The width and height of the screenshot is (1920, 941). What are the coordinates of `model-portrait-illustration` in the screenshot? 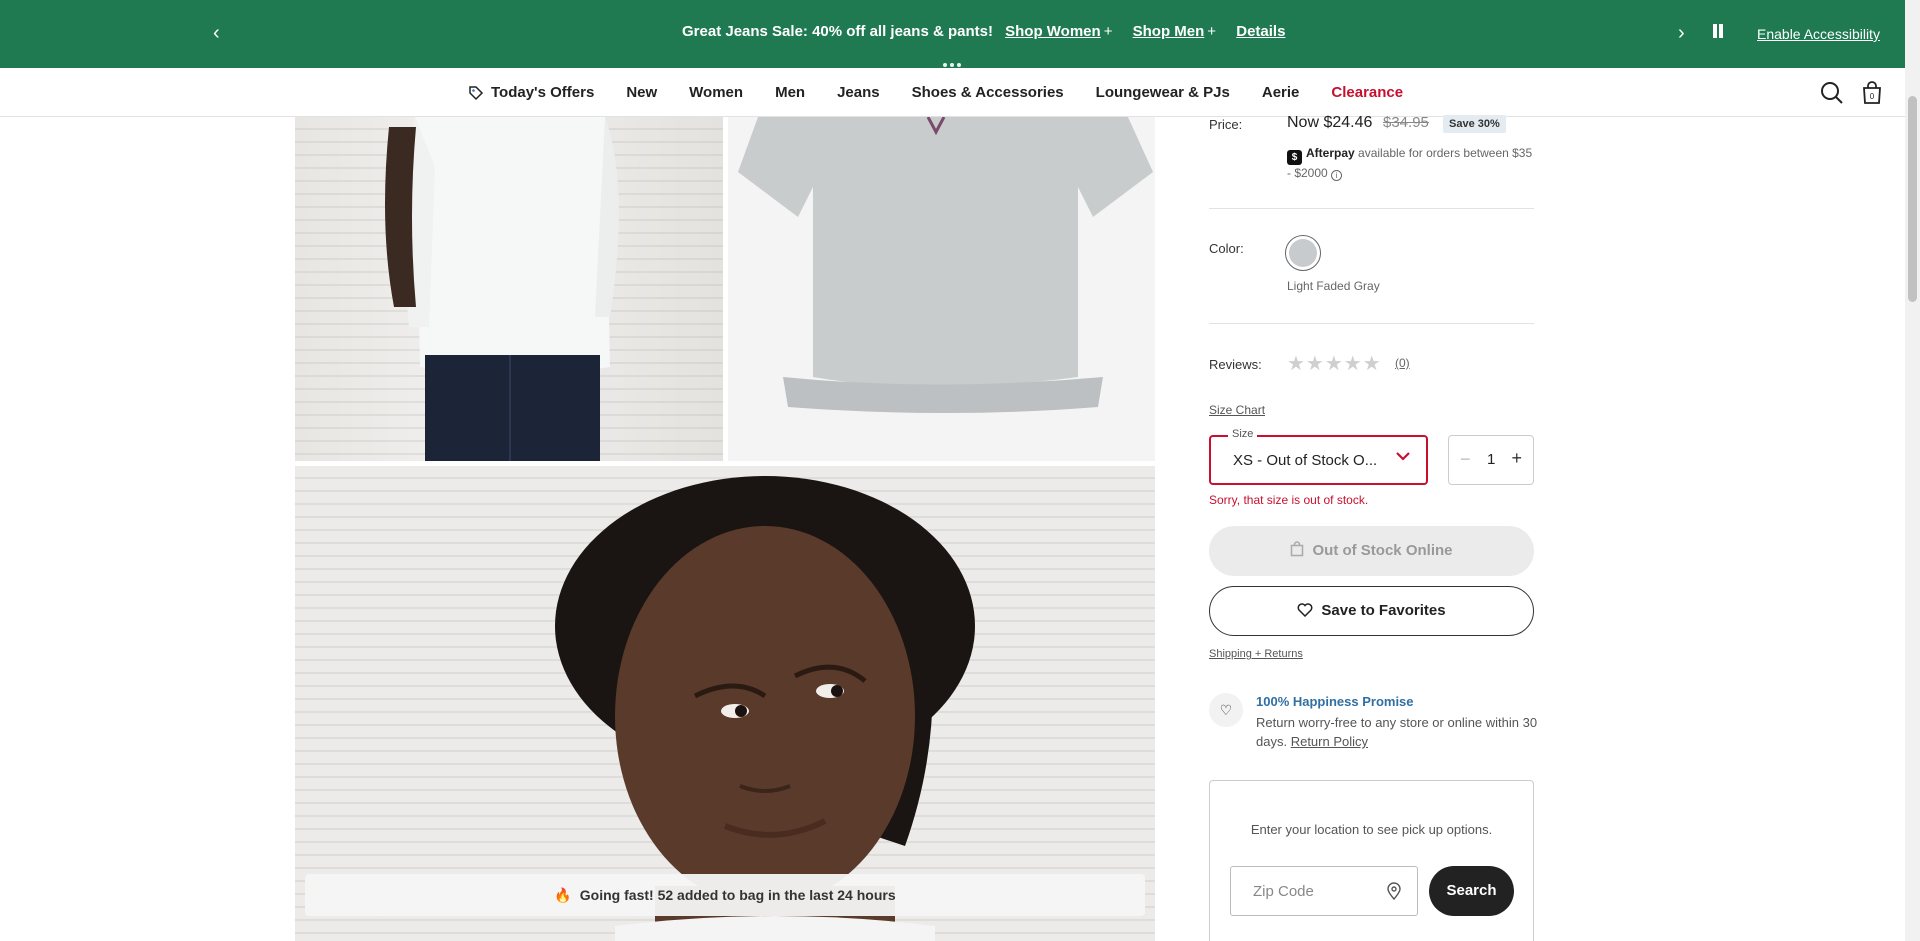 It's located at (765, 708).